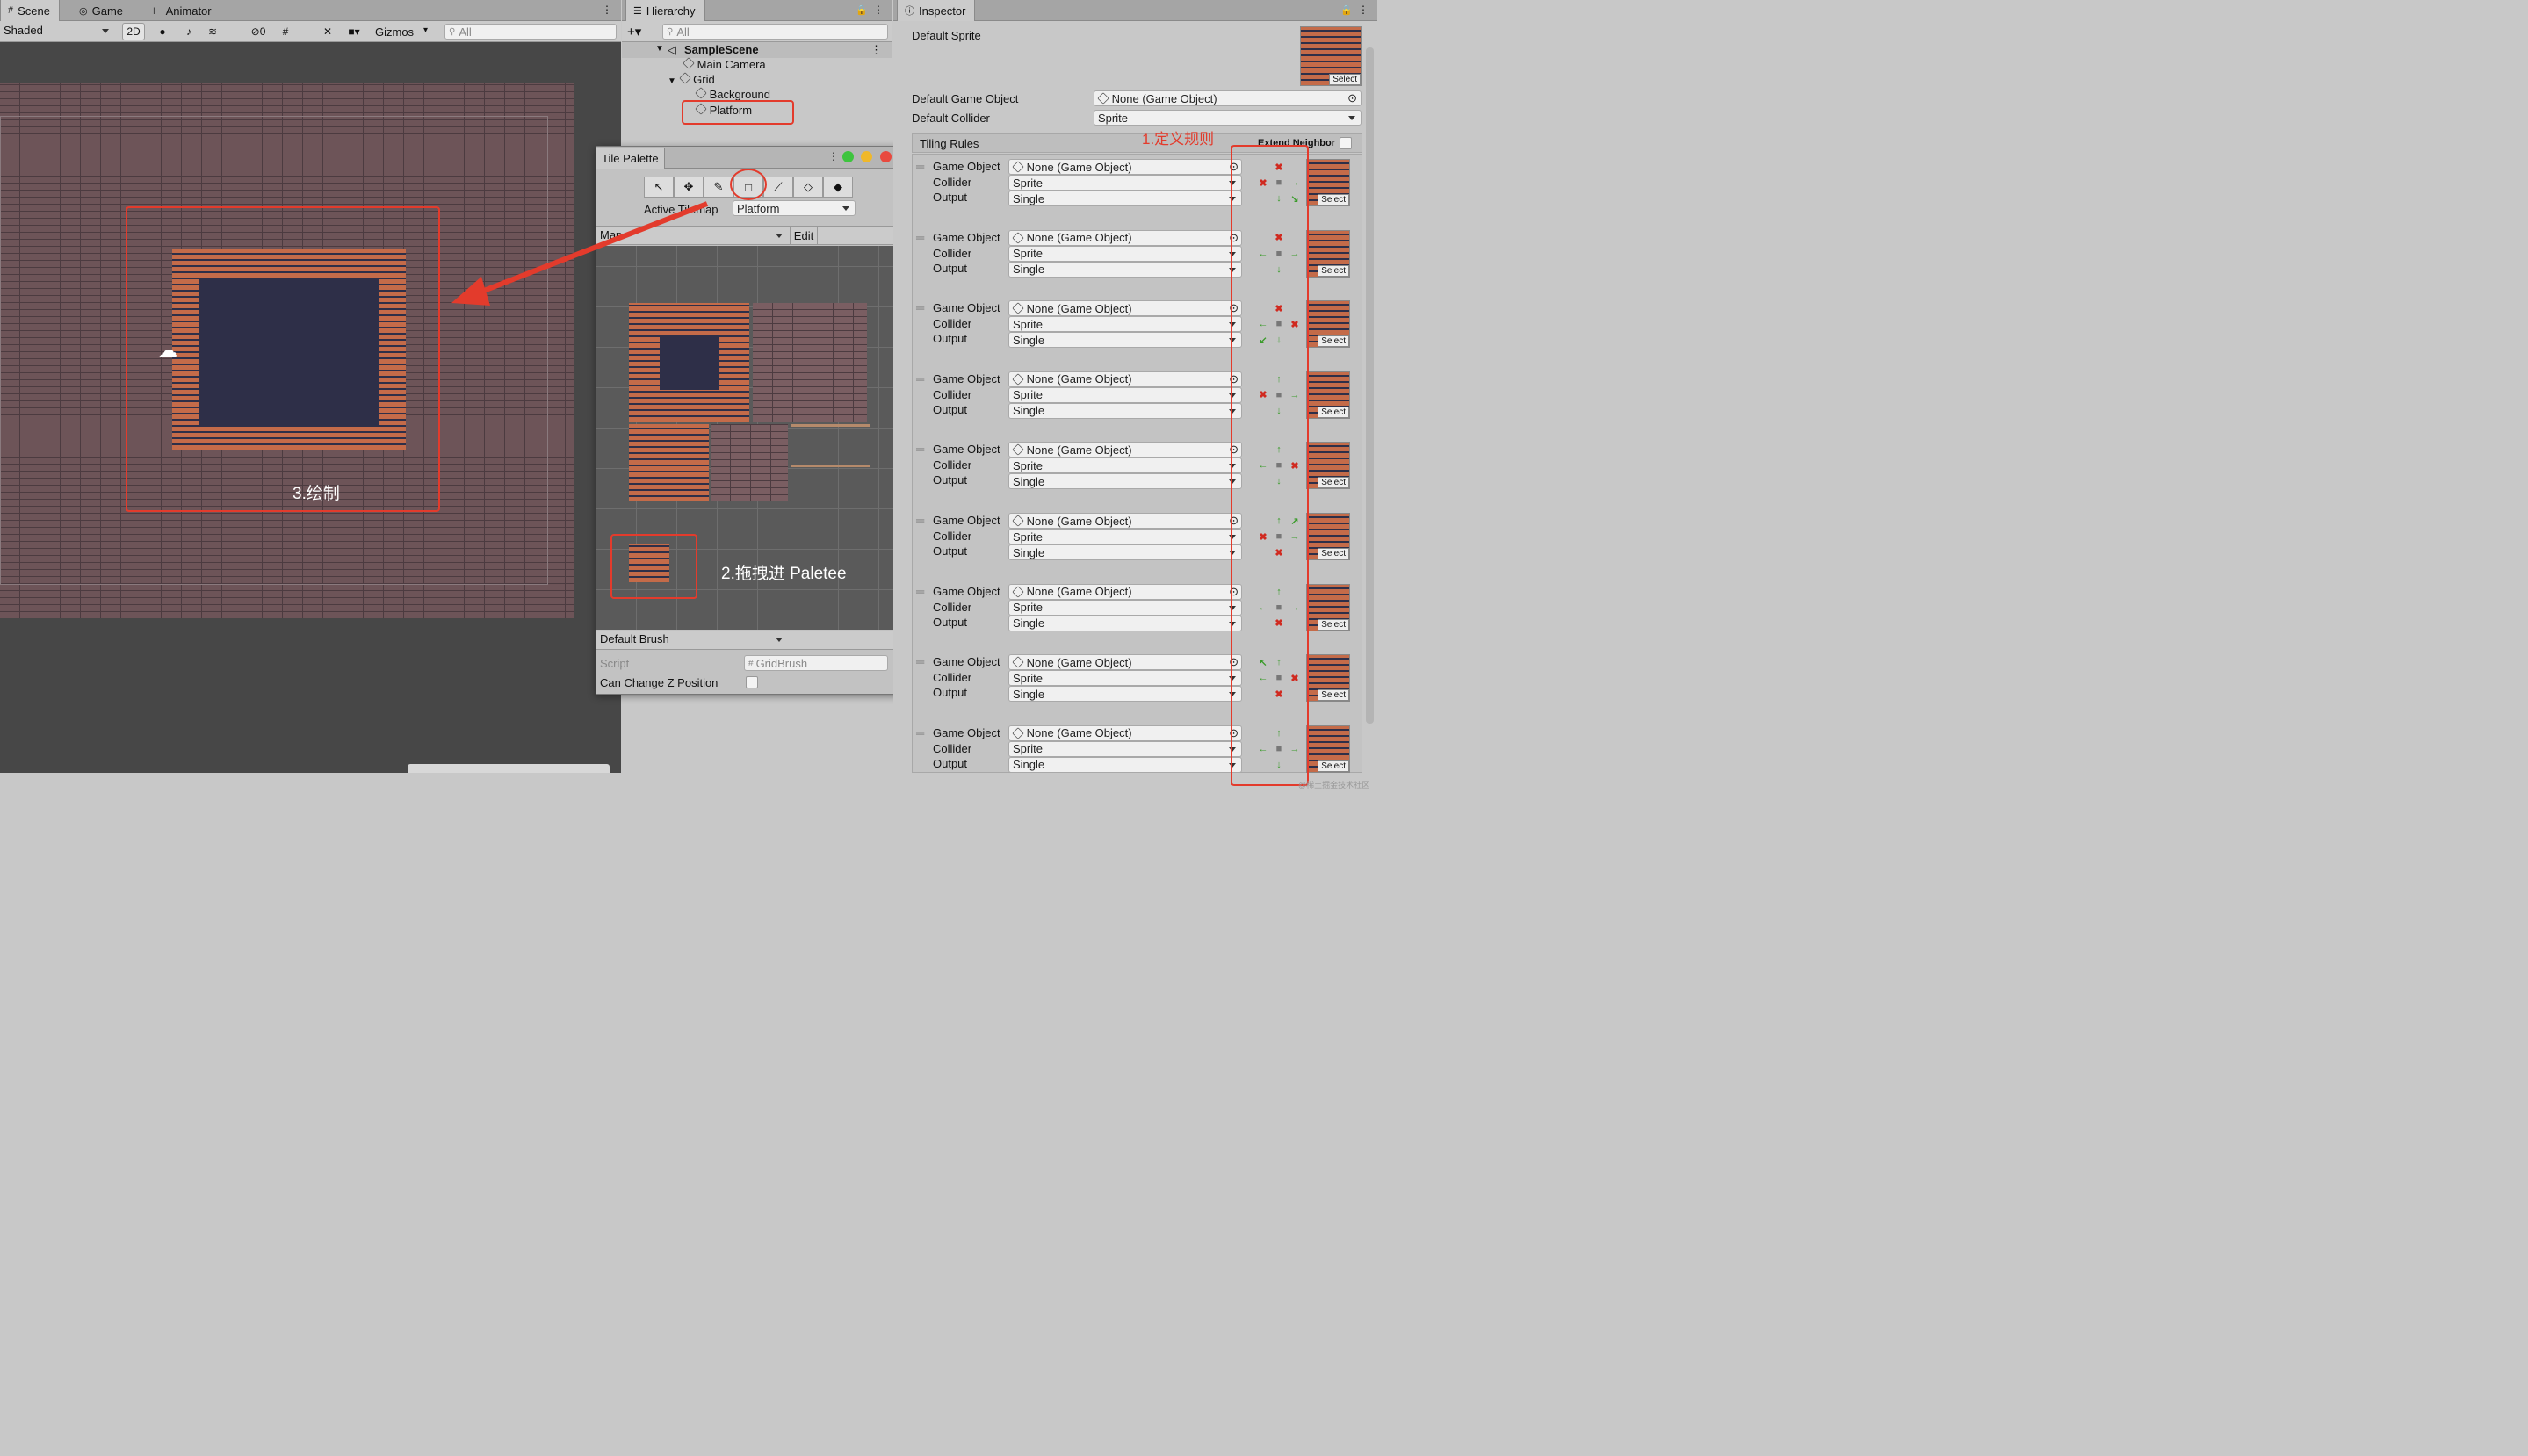  I want to click on default-sprite-select: Select, so click(1345, 79).